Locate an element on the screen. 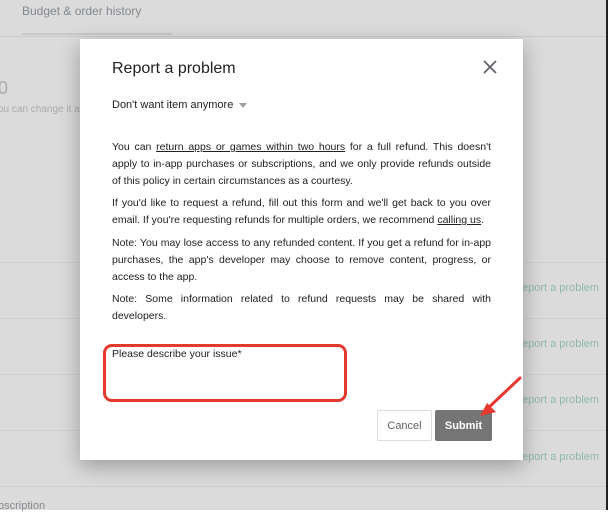 This screenshot has width=608, height=512. dialog-title: Report a problem is located at coordinates (174, 68).